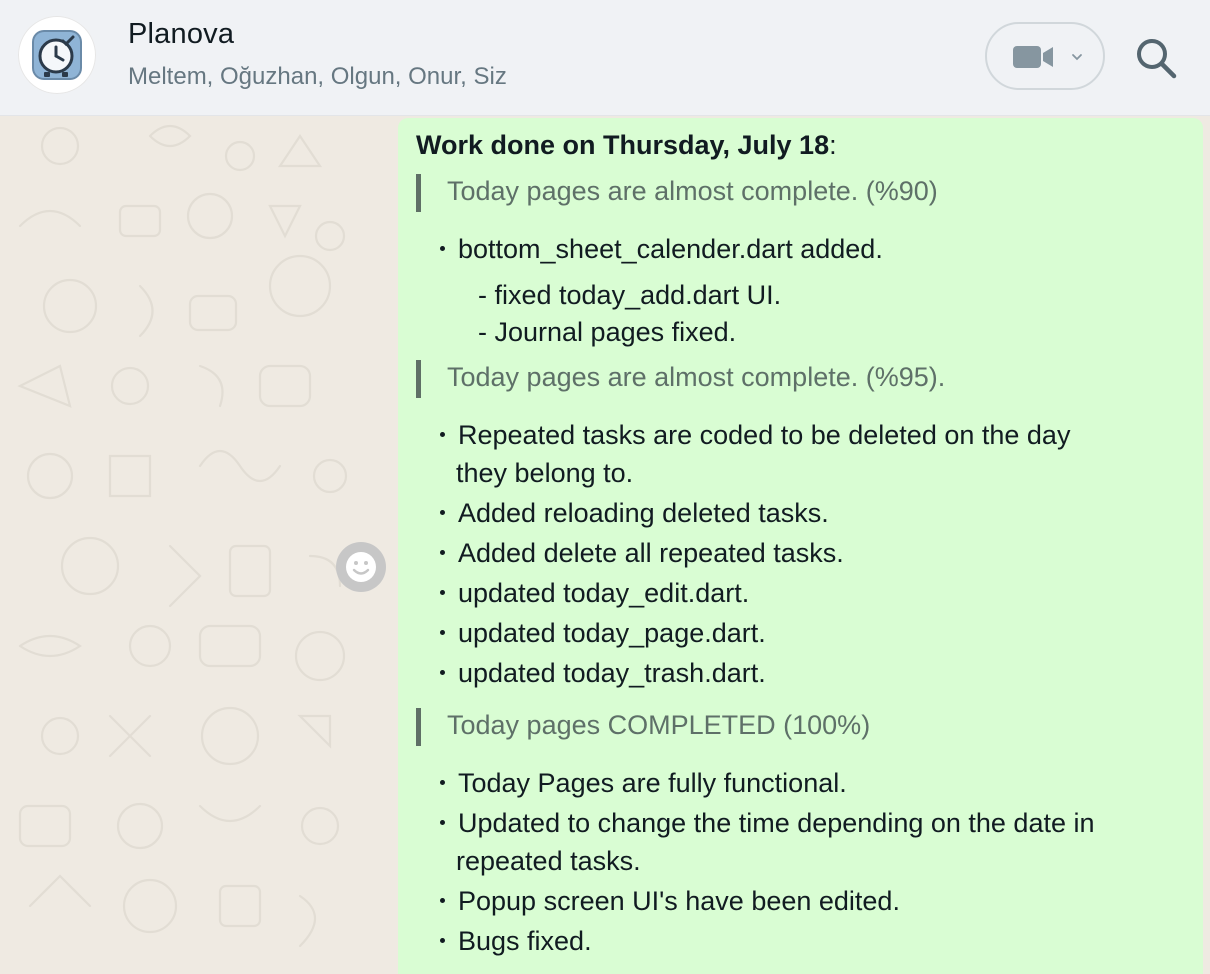 The image size is (1210, 974). What do you see at coordinates (1033, 57) in the screenshot?
I see `video-camera-icon` at bounding box center [1033, 57].